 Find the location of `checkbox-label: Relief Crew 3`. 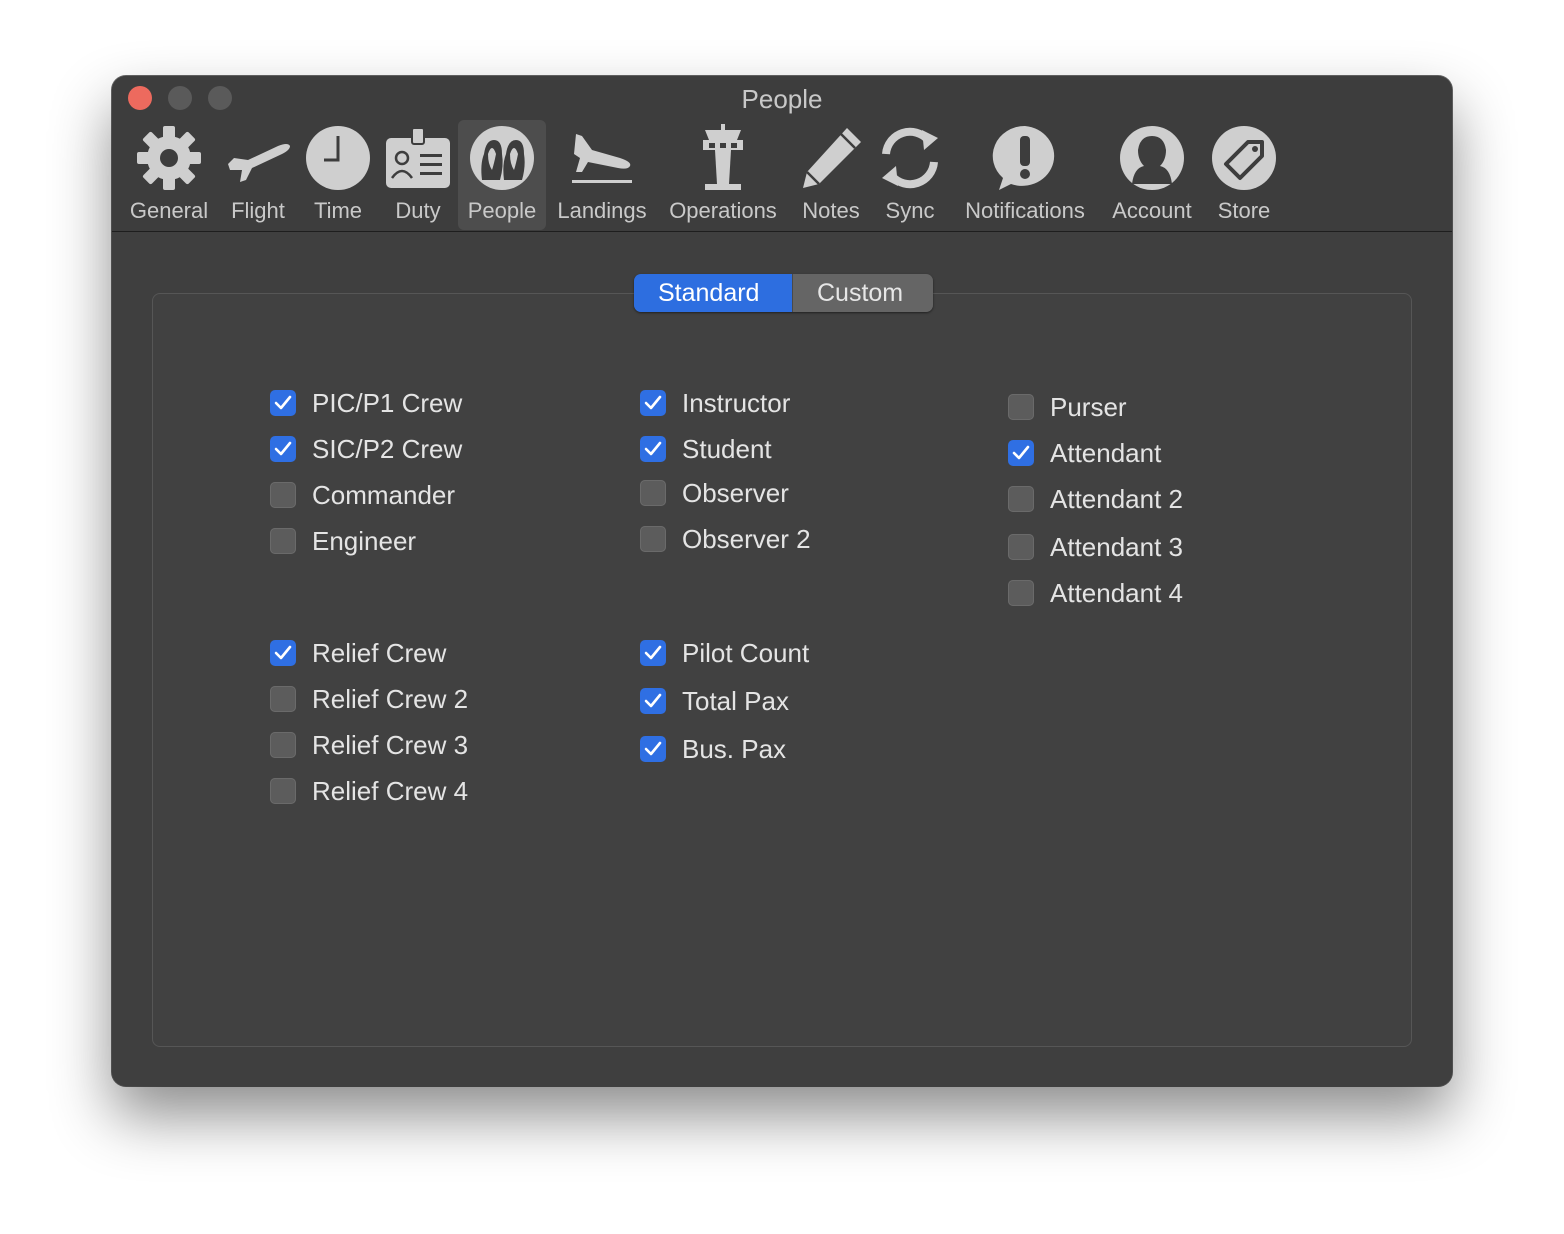

checkbox-label: Relief Crew 3 is located at coordinates (390, 744).